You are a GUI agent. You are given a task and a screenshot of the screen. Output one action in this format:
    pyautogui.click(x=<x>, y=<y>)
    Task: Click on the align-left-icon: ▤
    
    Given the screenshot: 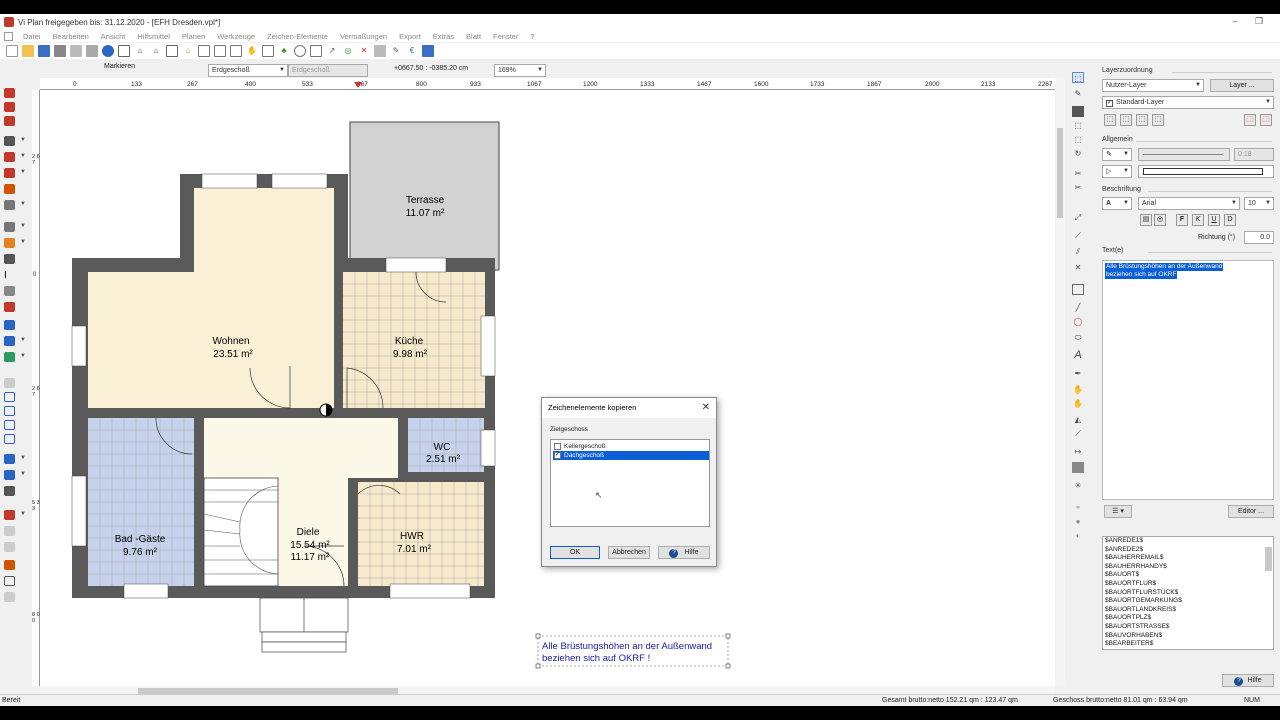 What is the action you would take?
    pyautogui.click(x=1146, y=220)
    